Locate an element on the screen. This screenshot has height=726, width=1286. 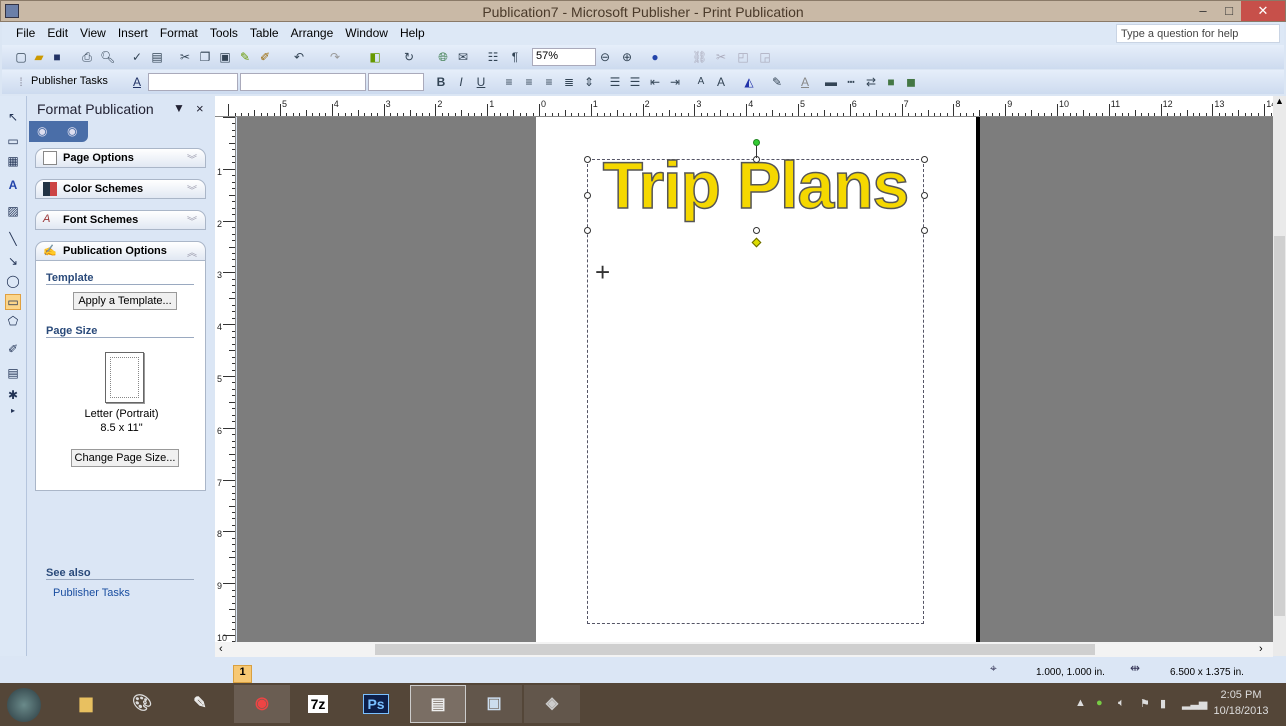
menu-window: Window is located at coordinates (366, 31).